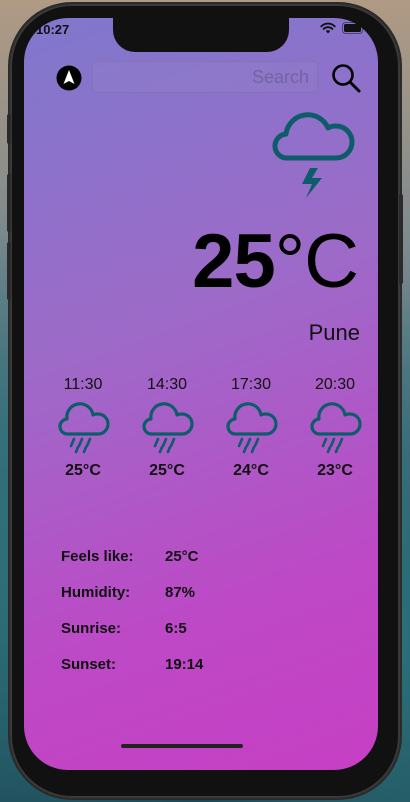  Describe the element at coordinates (83, 384) in the screenshot. I see `forecast-time: 11:30` at that location.